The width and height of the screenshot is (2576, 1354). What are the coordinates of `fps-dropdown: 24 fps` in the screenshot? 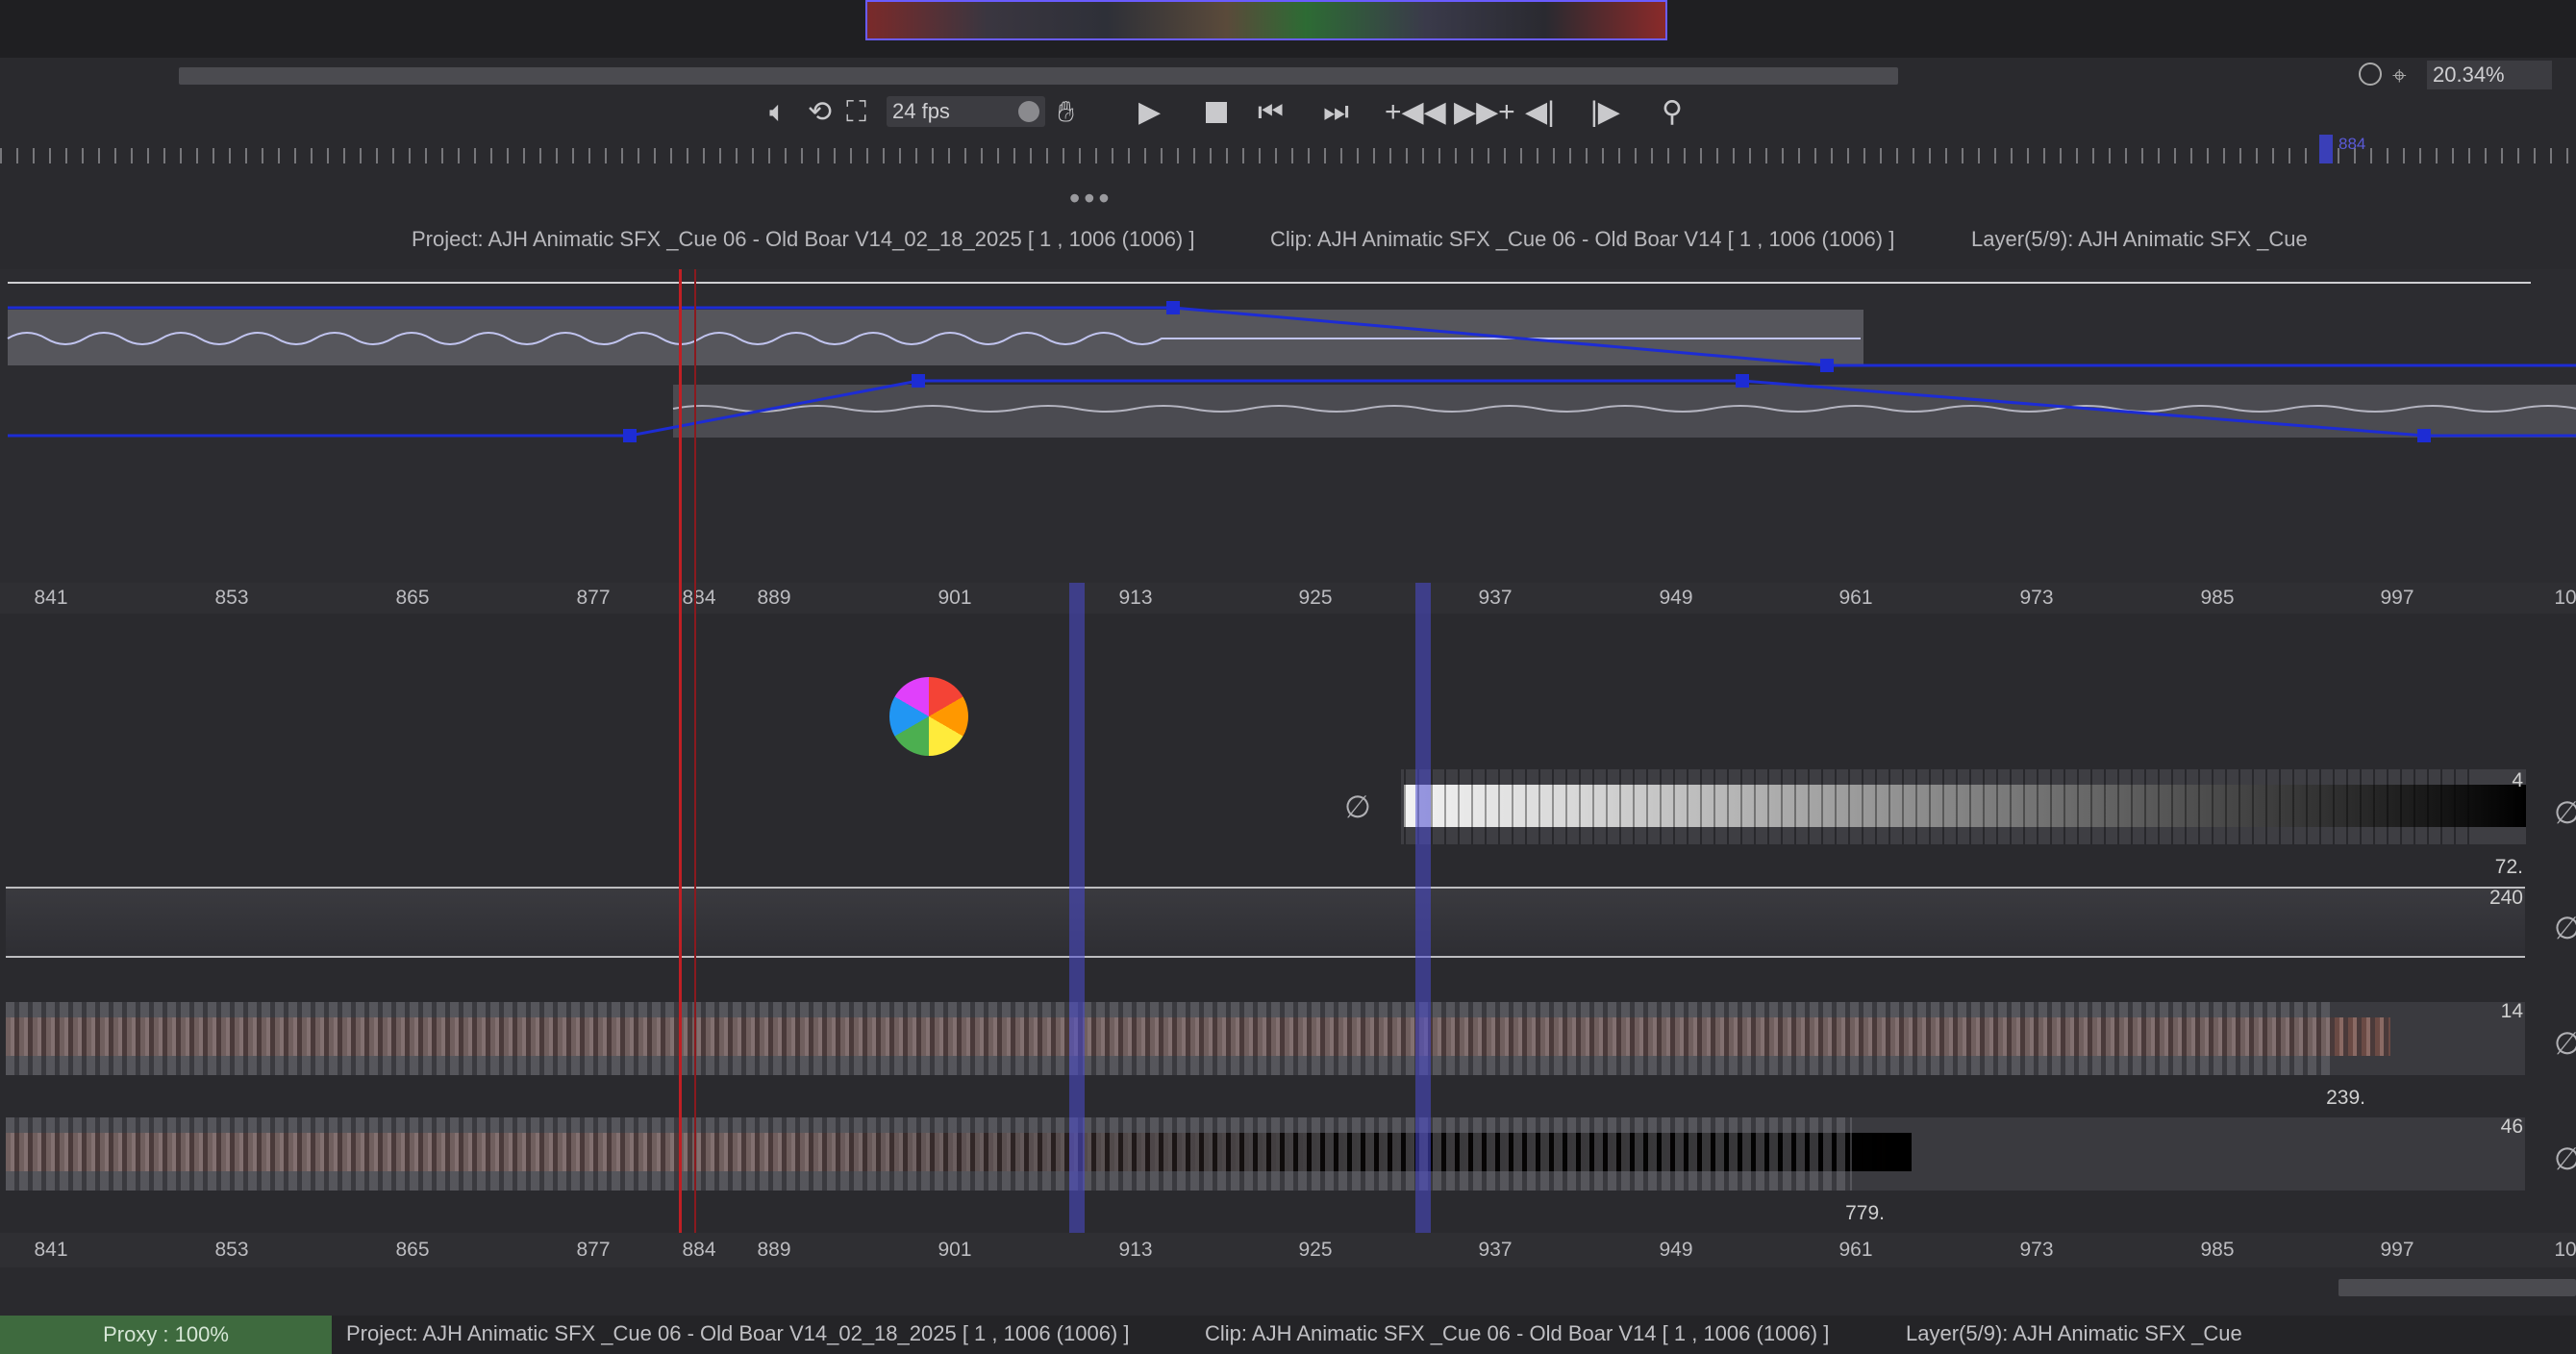 It's located at (966, 111).